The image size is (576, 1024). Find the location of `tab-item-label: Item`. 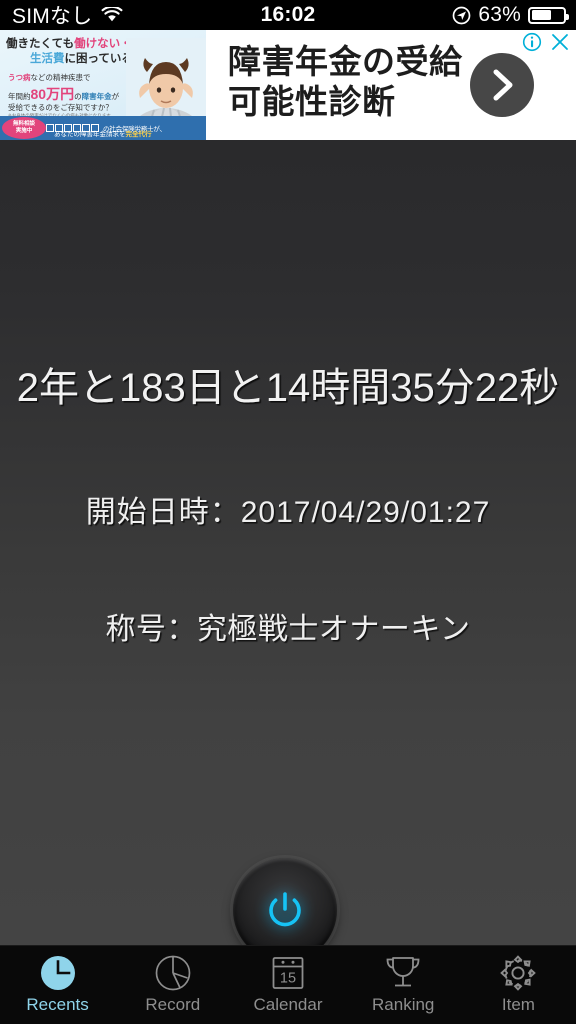

tab-item-label: Item is located at coordinates (518, 1004).